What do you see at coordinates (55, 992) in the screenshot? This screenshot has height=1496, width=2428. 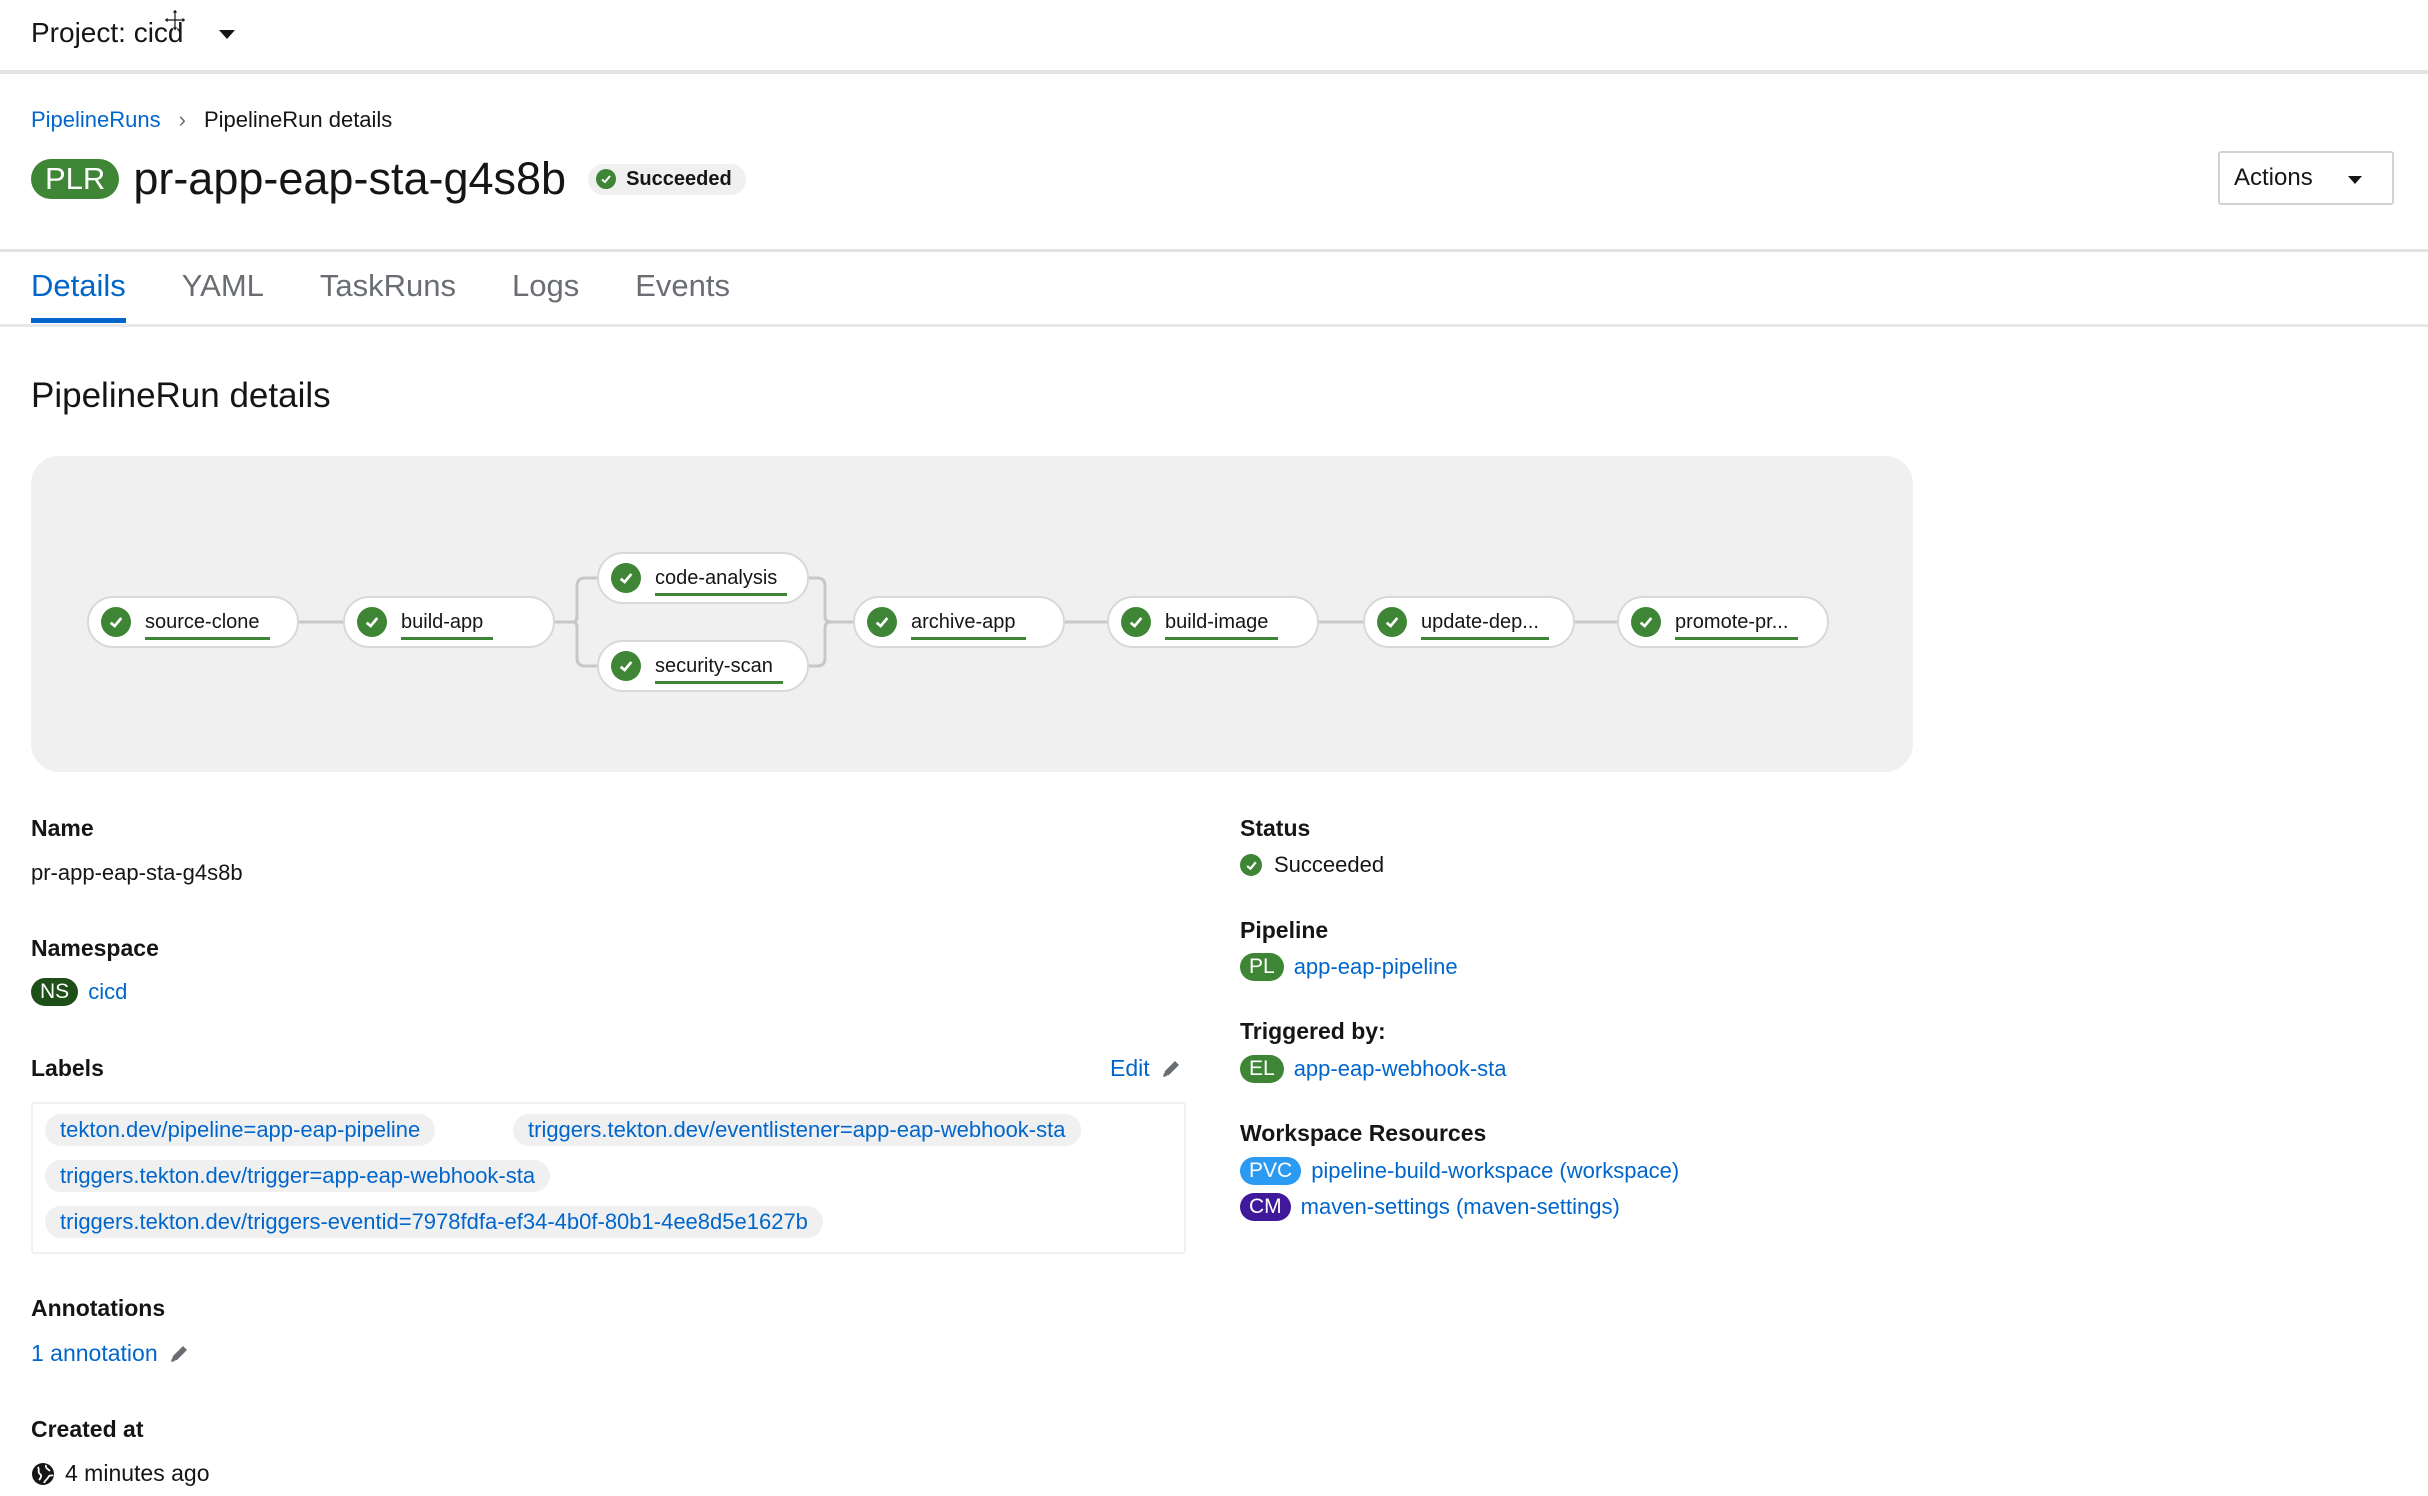 I see `namespace-badge: NS` at bounding box center [55, 992].